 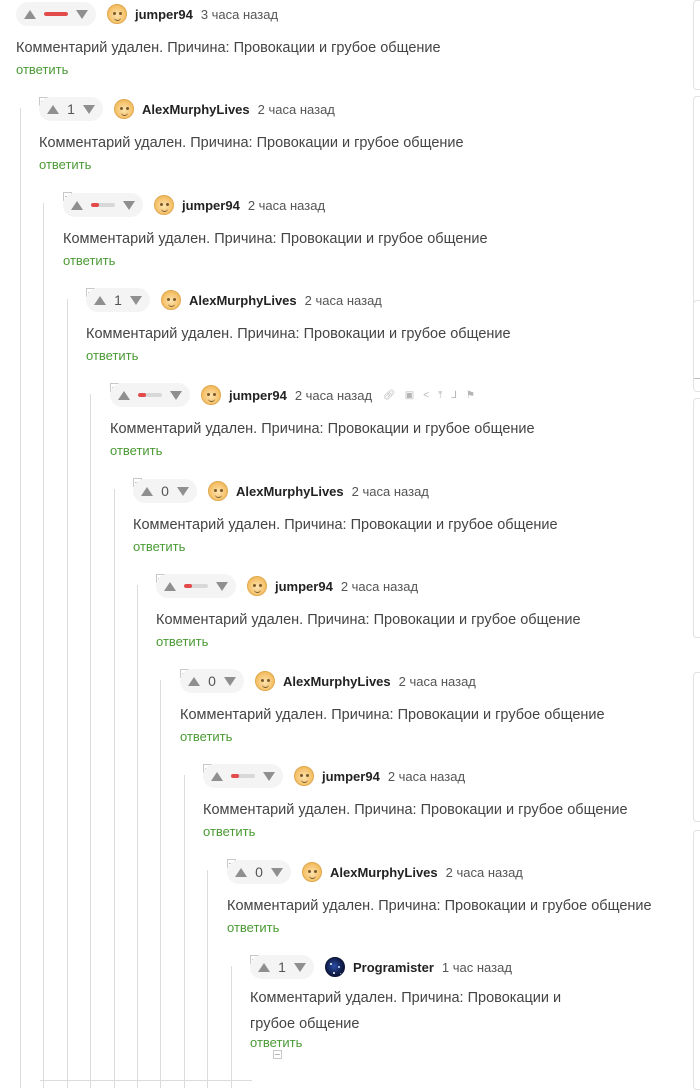 I want to click on collapse-toggle, so click(x=277, y=1054).